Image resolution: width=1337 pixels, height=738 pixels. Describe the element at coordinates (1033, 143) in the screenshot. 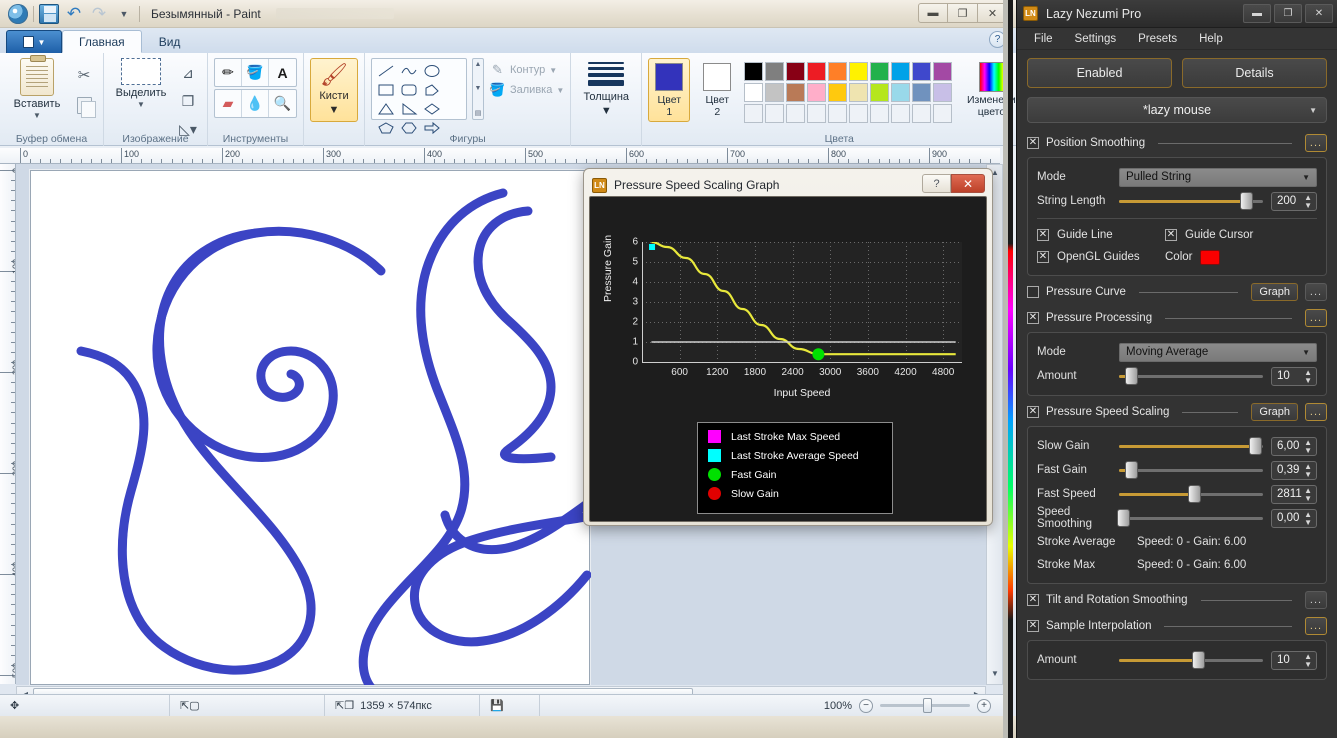

I see `checkbox-position-smoothing: ✕` at that location.